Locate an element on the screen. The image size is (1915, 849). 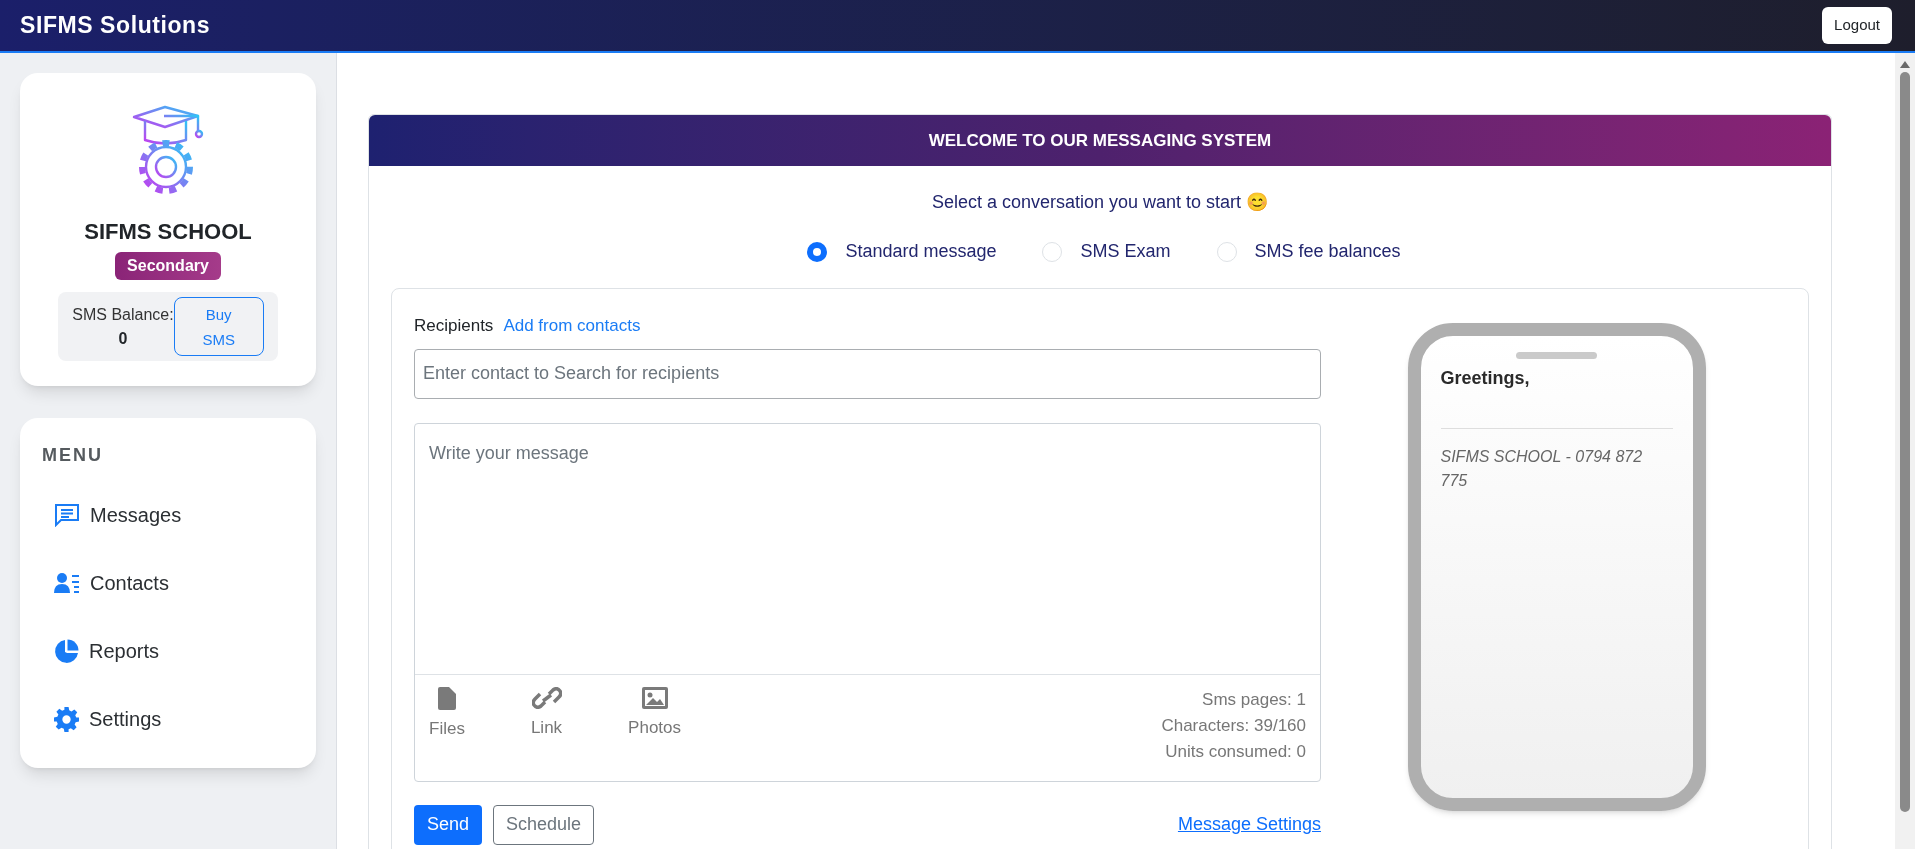
message-settings-link: Message Settings is located at coordinates (1249, 824).